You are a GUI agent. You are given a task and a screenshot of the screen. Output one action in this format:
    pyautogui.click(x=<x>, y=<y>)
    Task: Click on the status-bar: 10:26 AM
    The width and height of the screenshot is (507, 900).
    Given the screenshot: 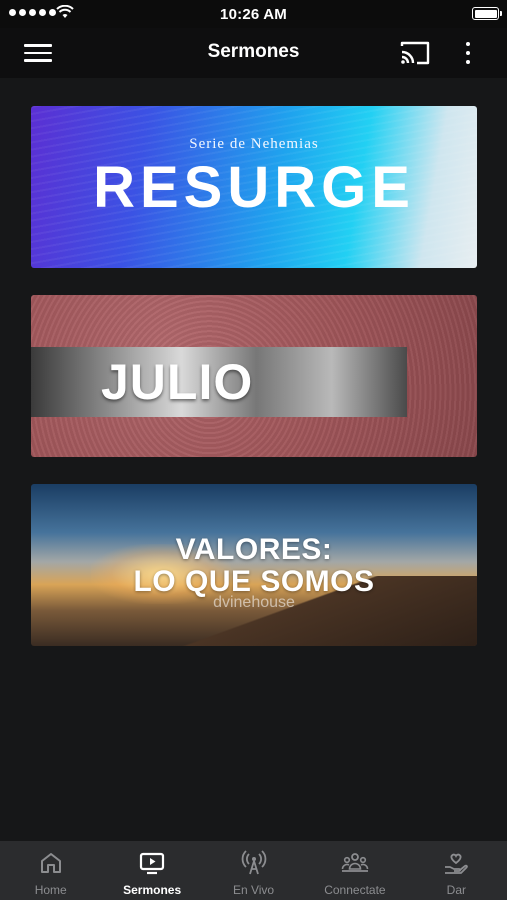 What is the action you would take?
    pyautogui.click(x=253, y=14)
    